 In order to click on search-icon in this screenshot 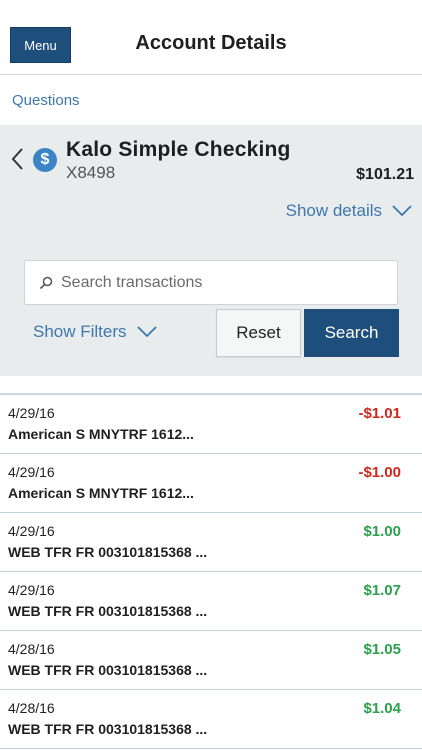, I will do `click(46, 282)`.